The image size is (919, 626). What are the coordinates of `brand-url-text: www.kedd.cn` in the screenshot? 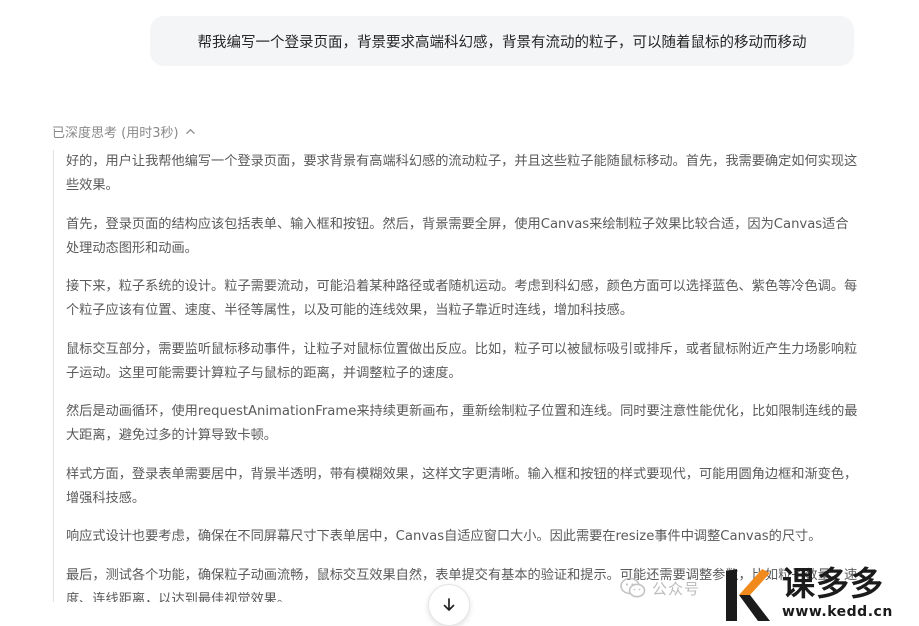 It's located at (837, 612).